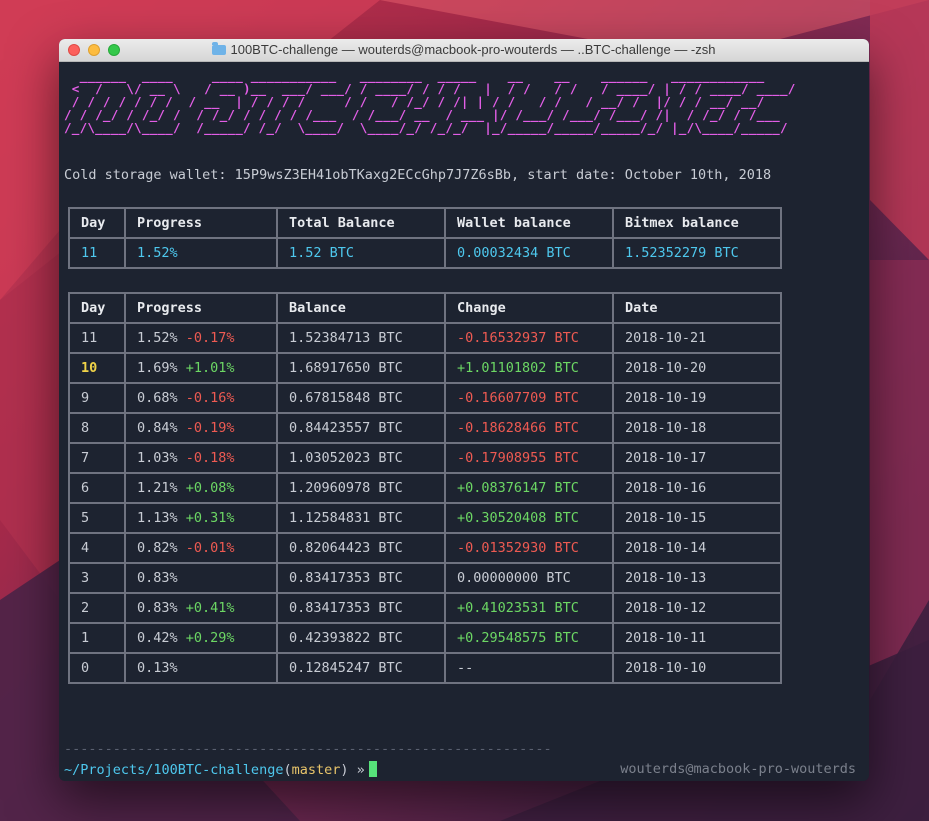 This screenshot has width=929, height=821. Describe the element at coordinates (697, 428) in the screenshot. I see `row-date: 2018-10-18` at that location.